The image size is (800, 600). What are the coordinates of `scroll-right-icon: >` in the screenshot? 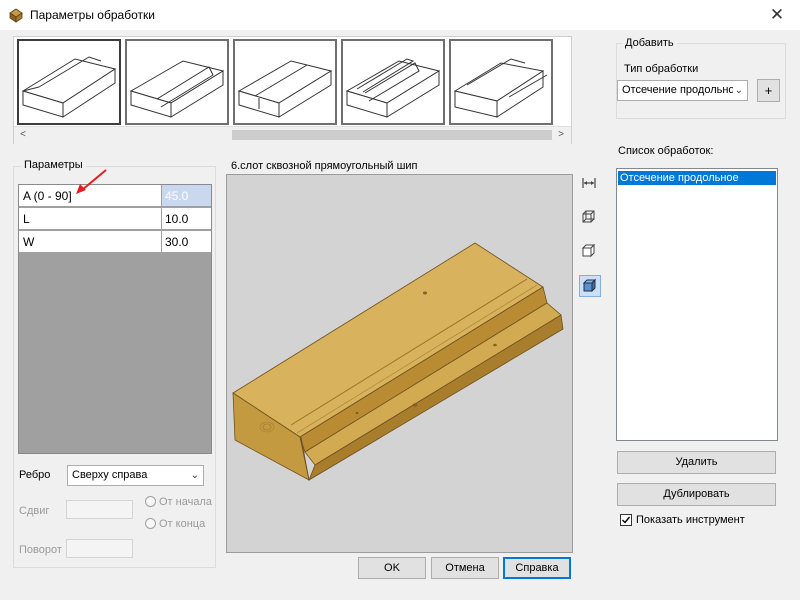 It's located at (561, 135).